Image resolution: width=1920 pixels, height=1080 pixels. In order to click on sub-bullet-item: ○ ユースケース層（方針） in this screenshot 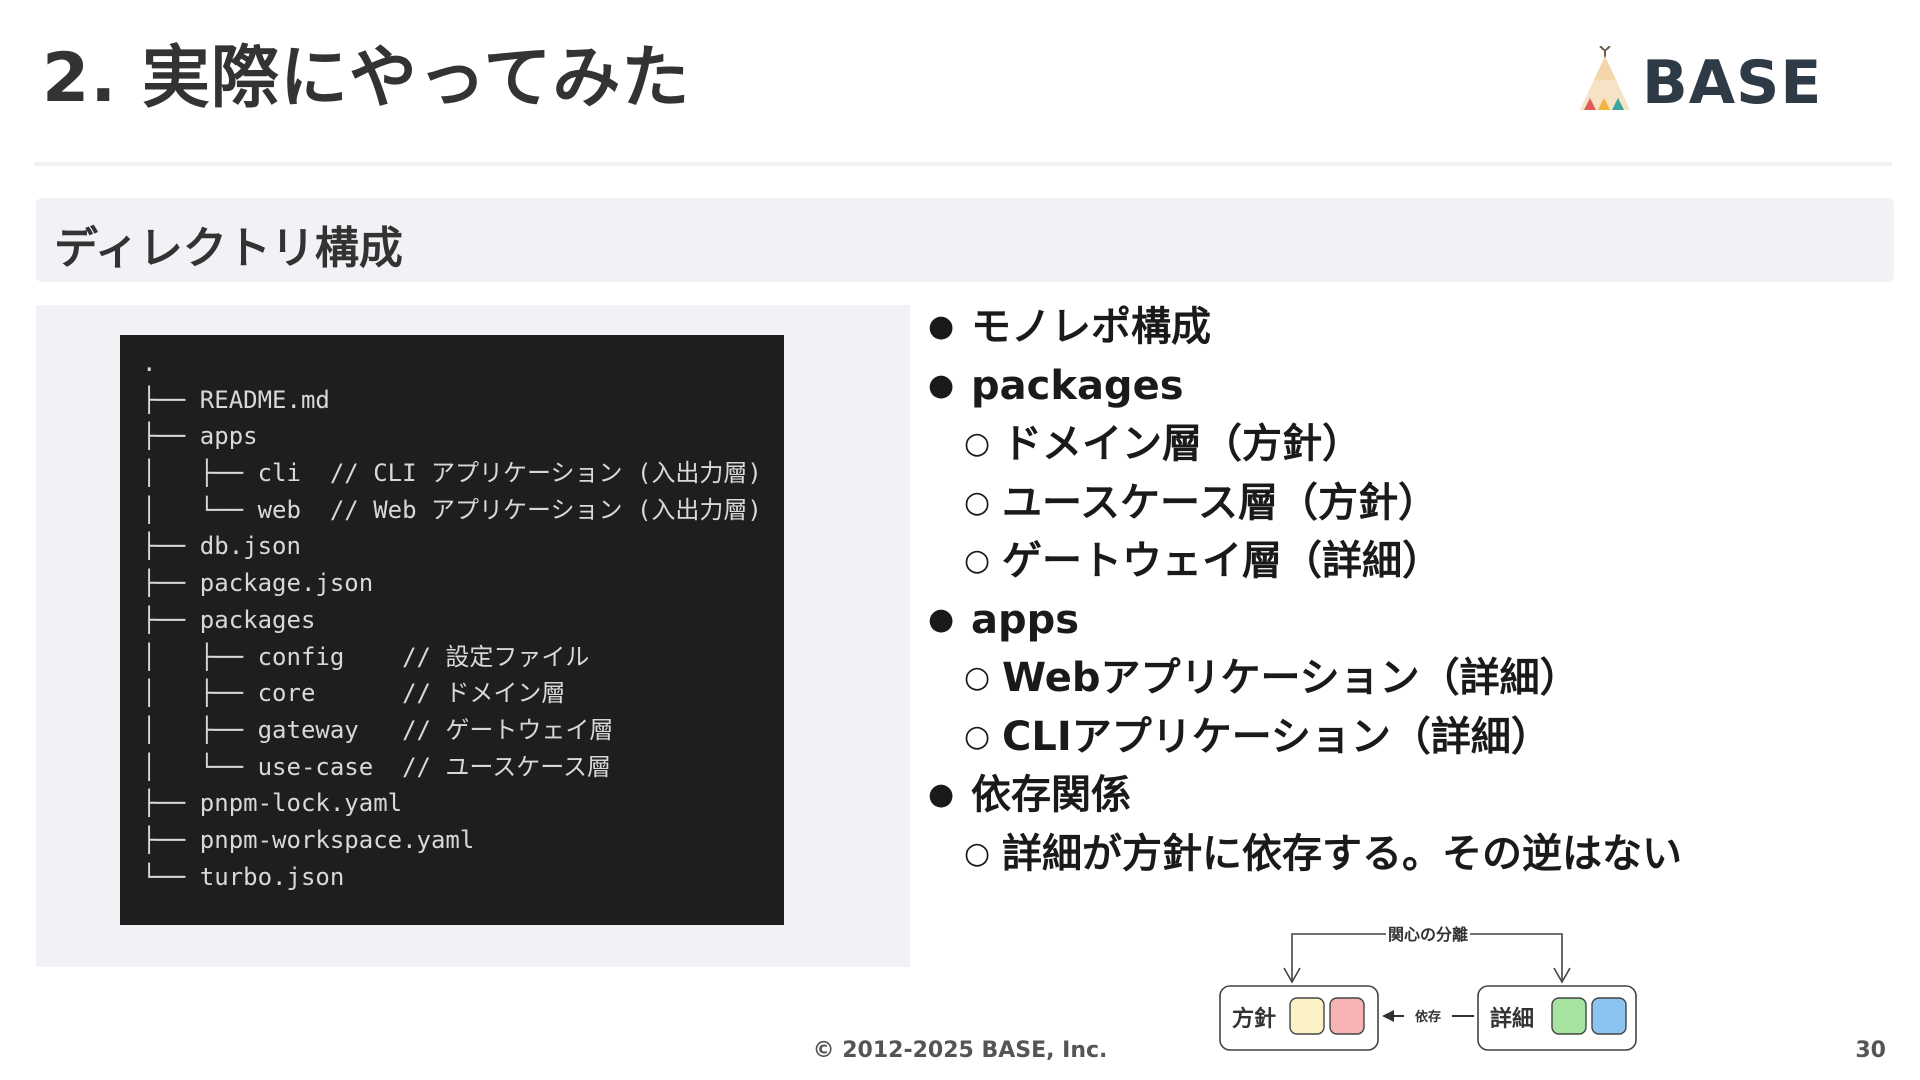, I will do `click(1408, 503)`.